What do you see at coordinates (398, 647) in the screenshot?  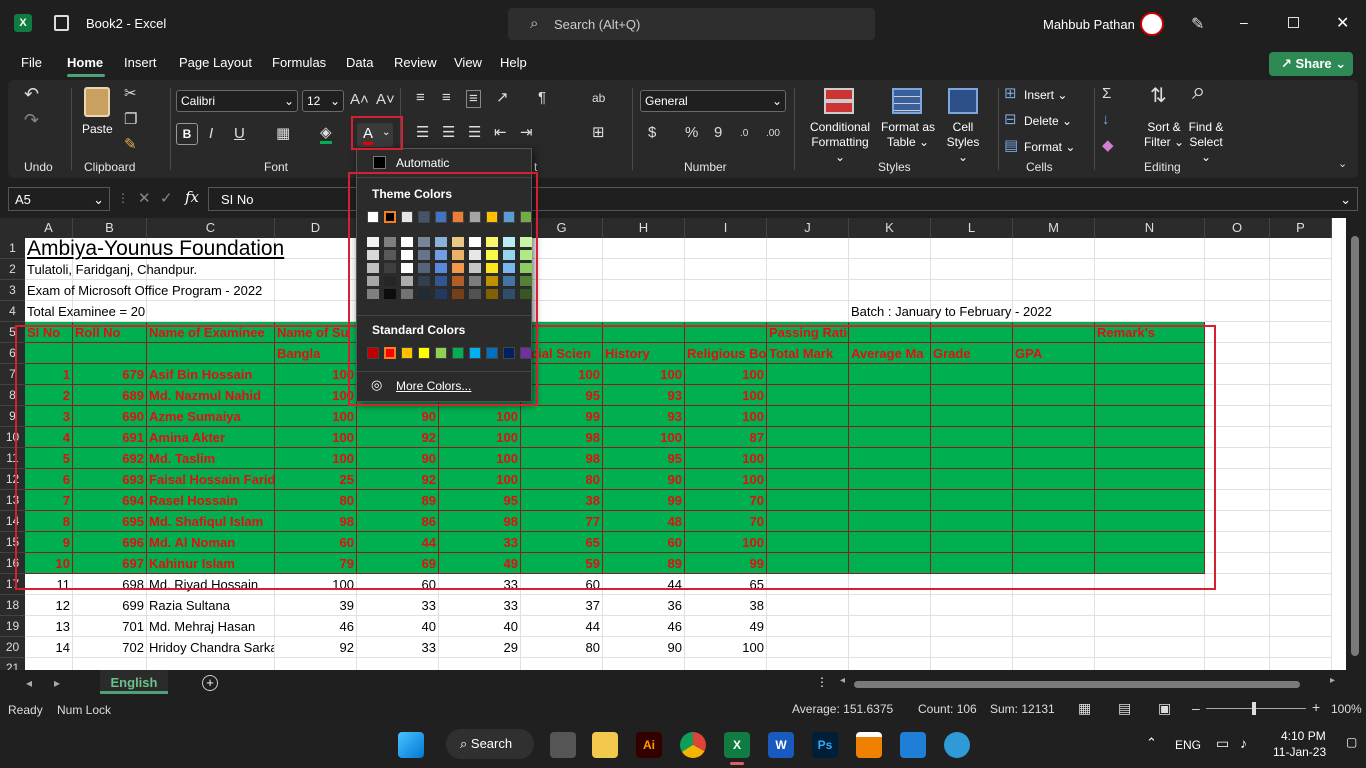 I see `cell: 33` at bounding box center [398, 647].